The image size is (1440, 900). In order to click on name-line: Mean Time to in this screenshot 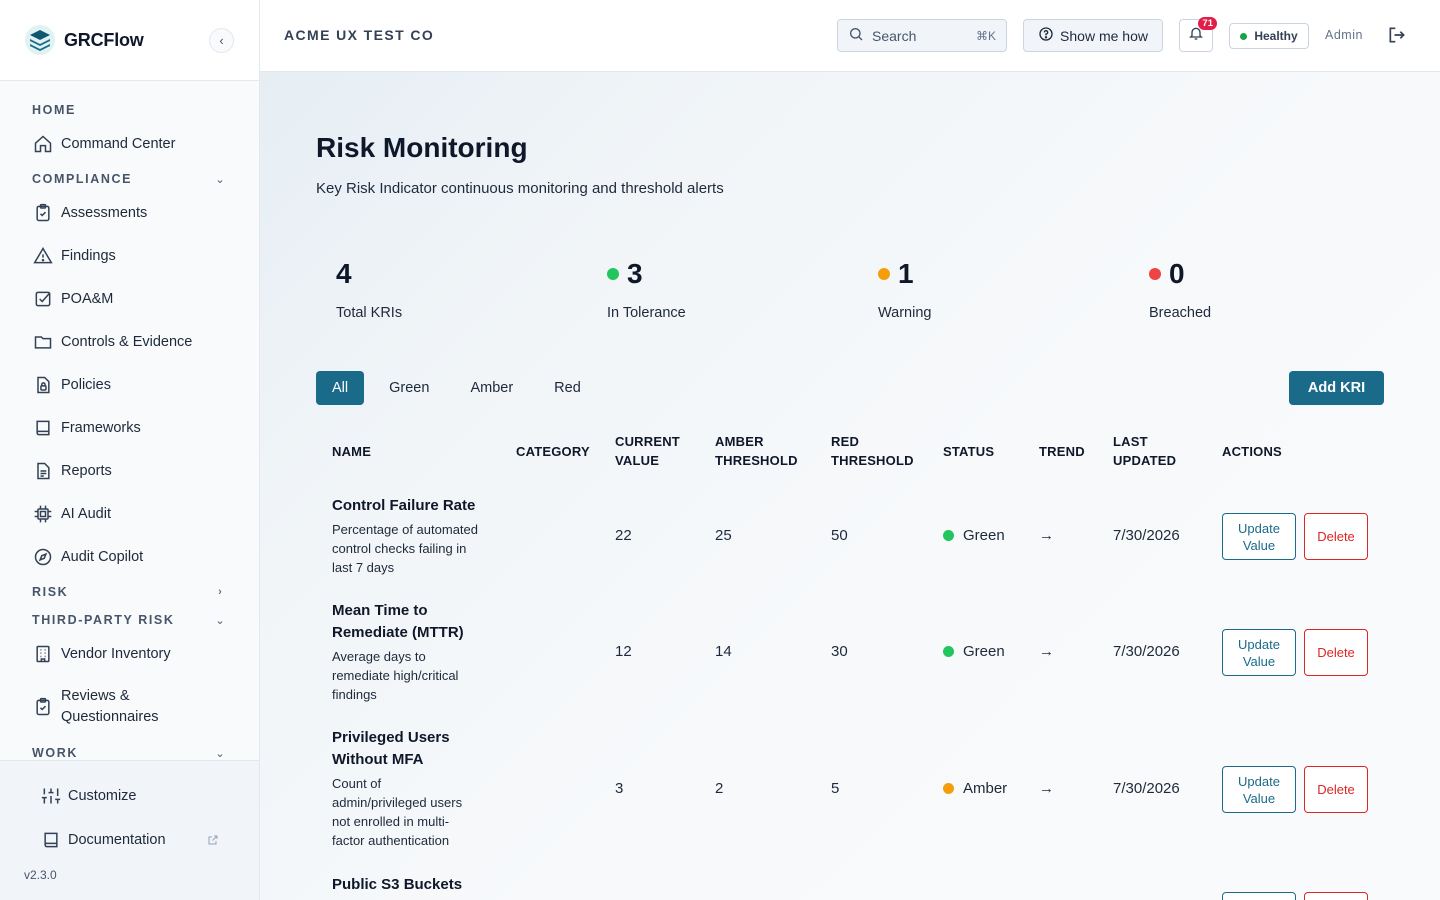, I will do `click(380, 610)`.